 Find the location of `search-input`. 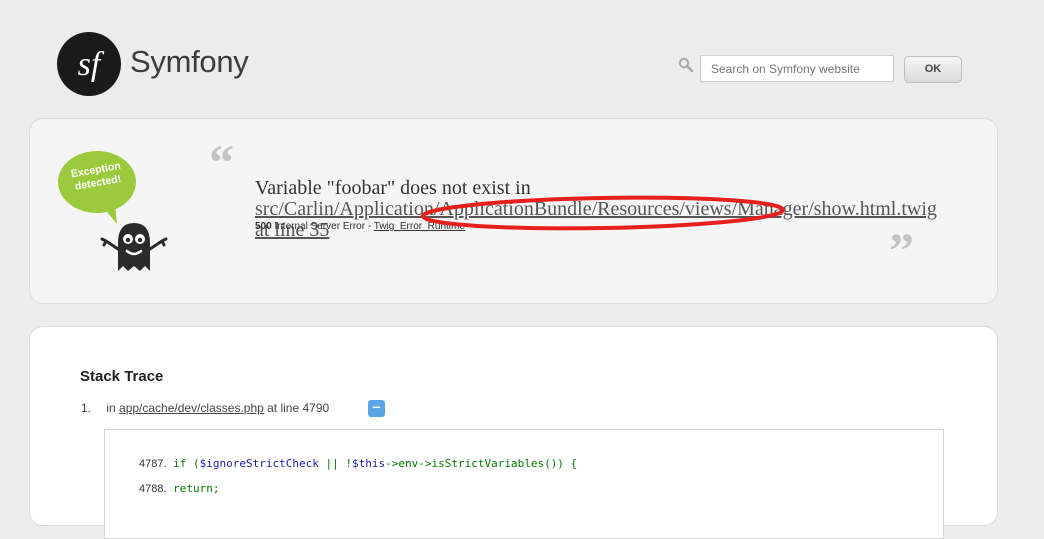

search-input is located at coordinates (797, 68).